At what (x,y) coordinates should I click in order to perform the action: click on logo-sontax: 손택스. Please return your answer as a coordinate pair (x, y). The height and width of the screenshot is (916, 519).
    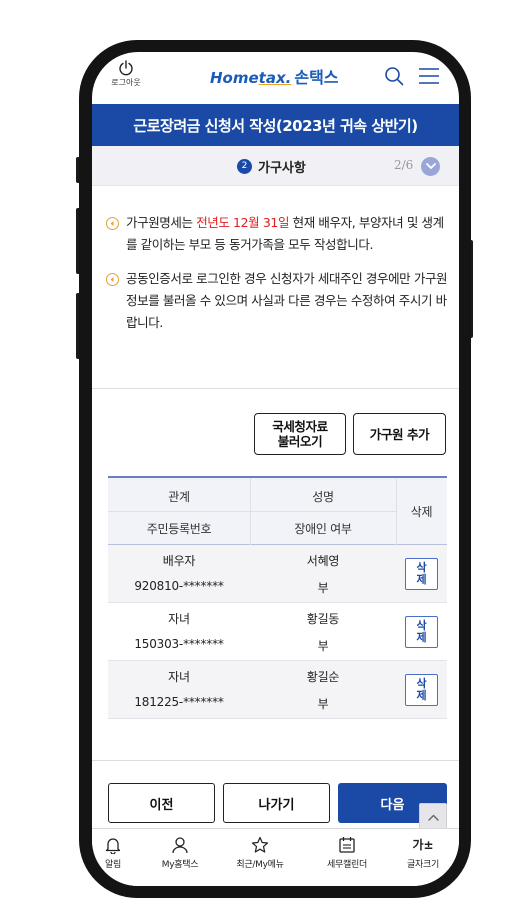
    Looking at the image, I should click on (316, 77).